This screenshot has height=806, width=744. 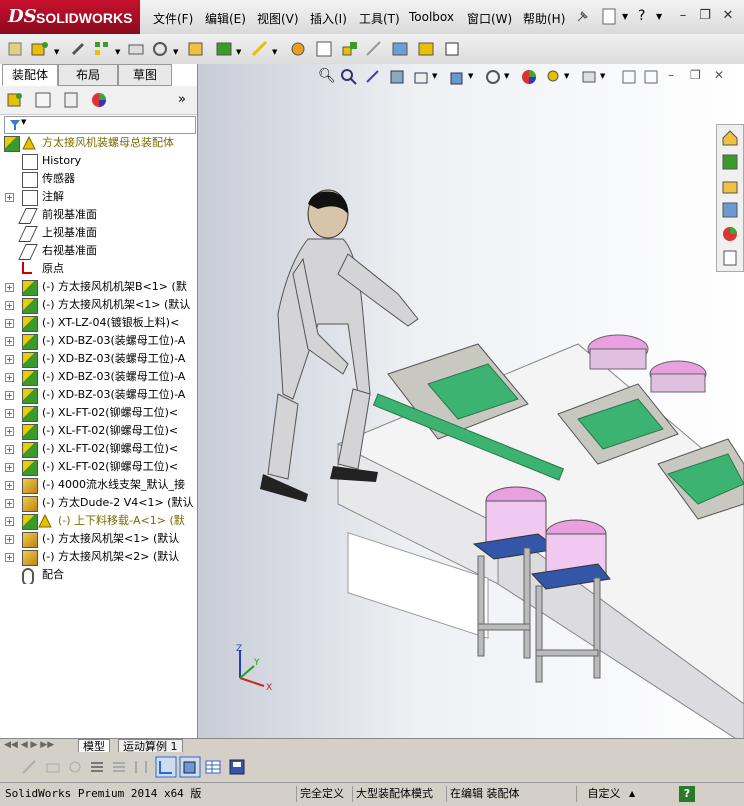 I want to click on custom-properties-icon, so click(x=730, y=258).